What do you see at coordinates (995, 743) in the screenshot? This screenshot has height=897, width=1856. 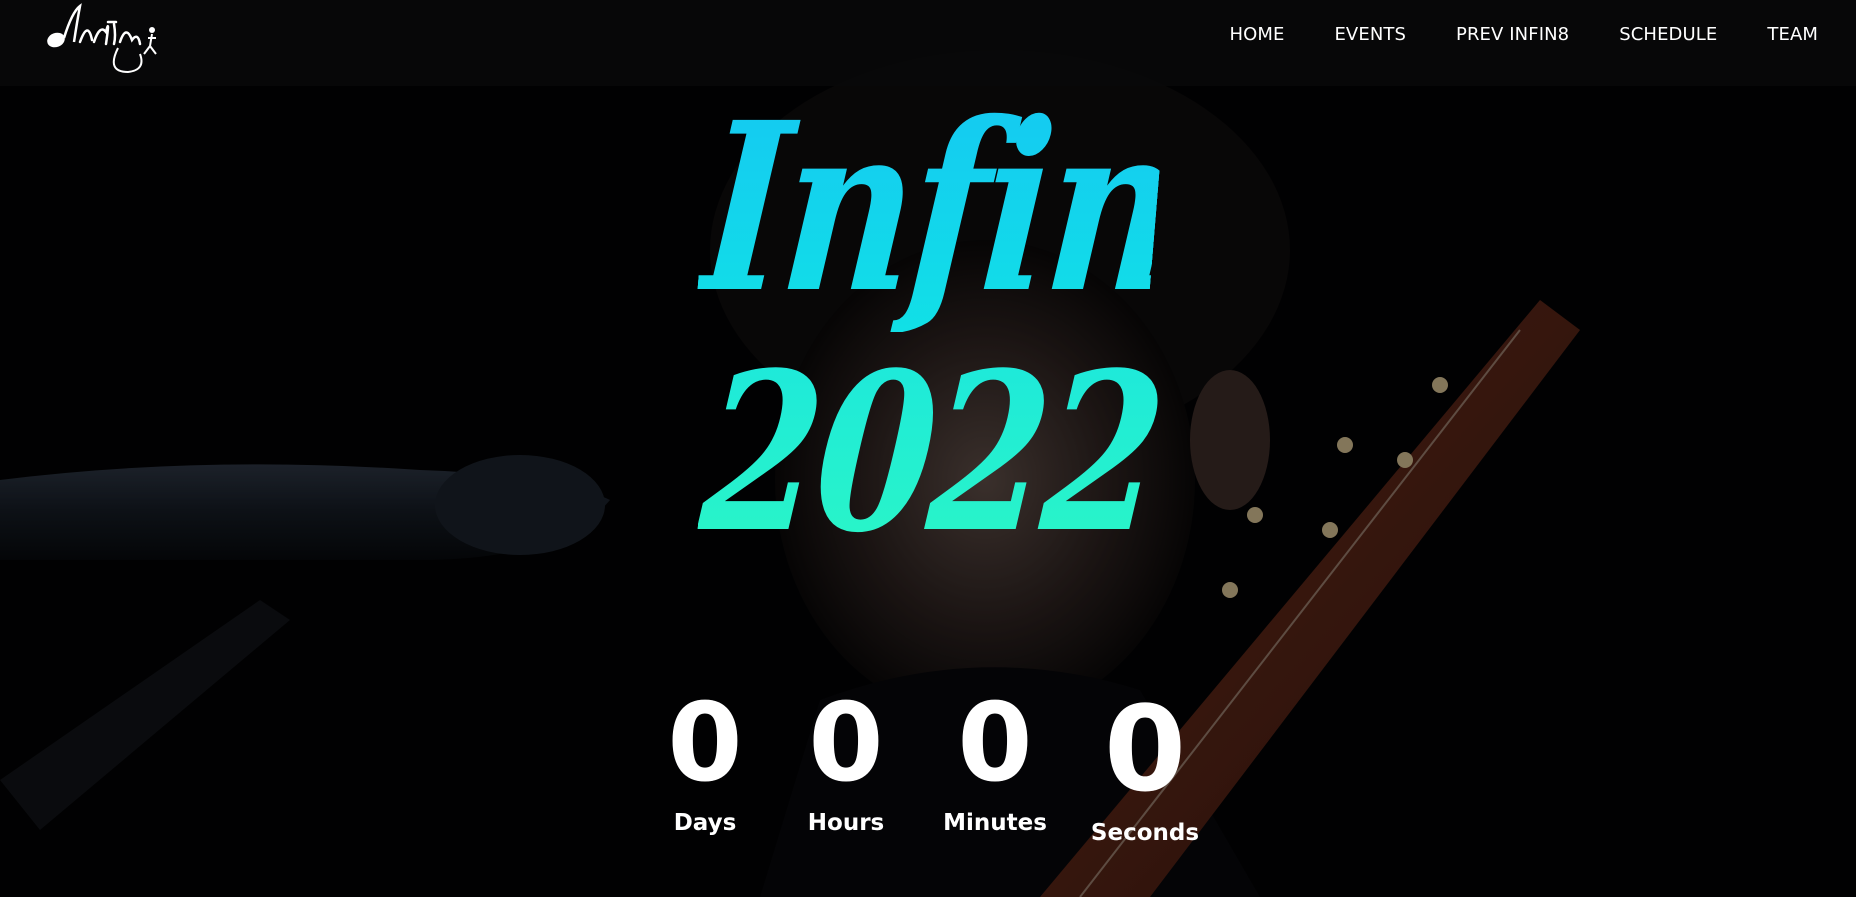 I see `countdown-minutes-value: 0` at bounding box center [995, 743].